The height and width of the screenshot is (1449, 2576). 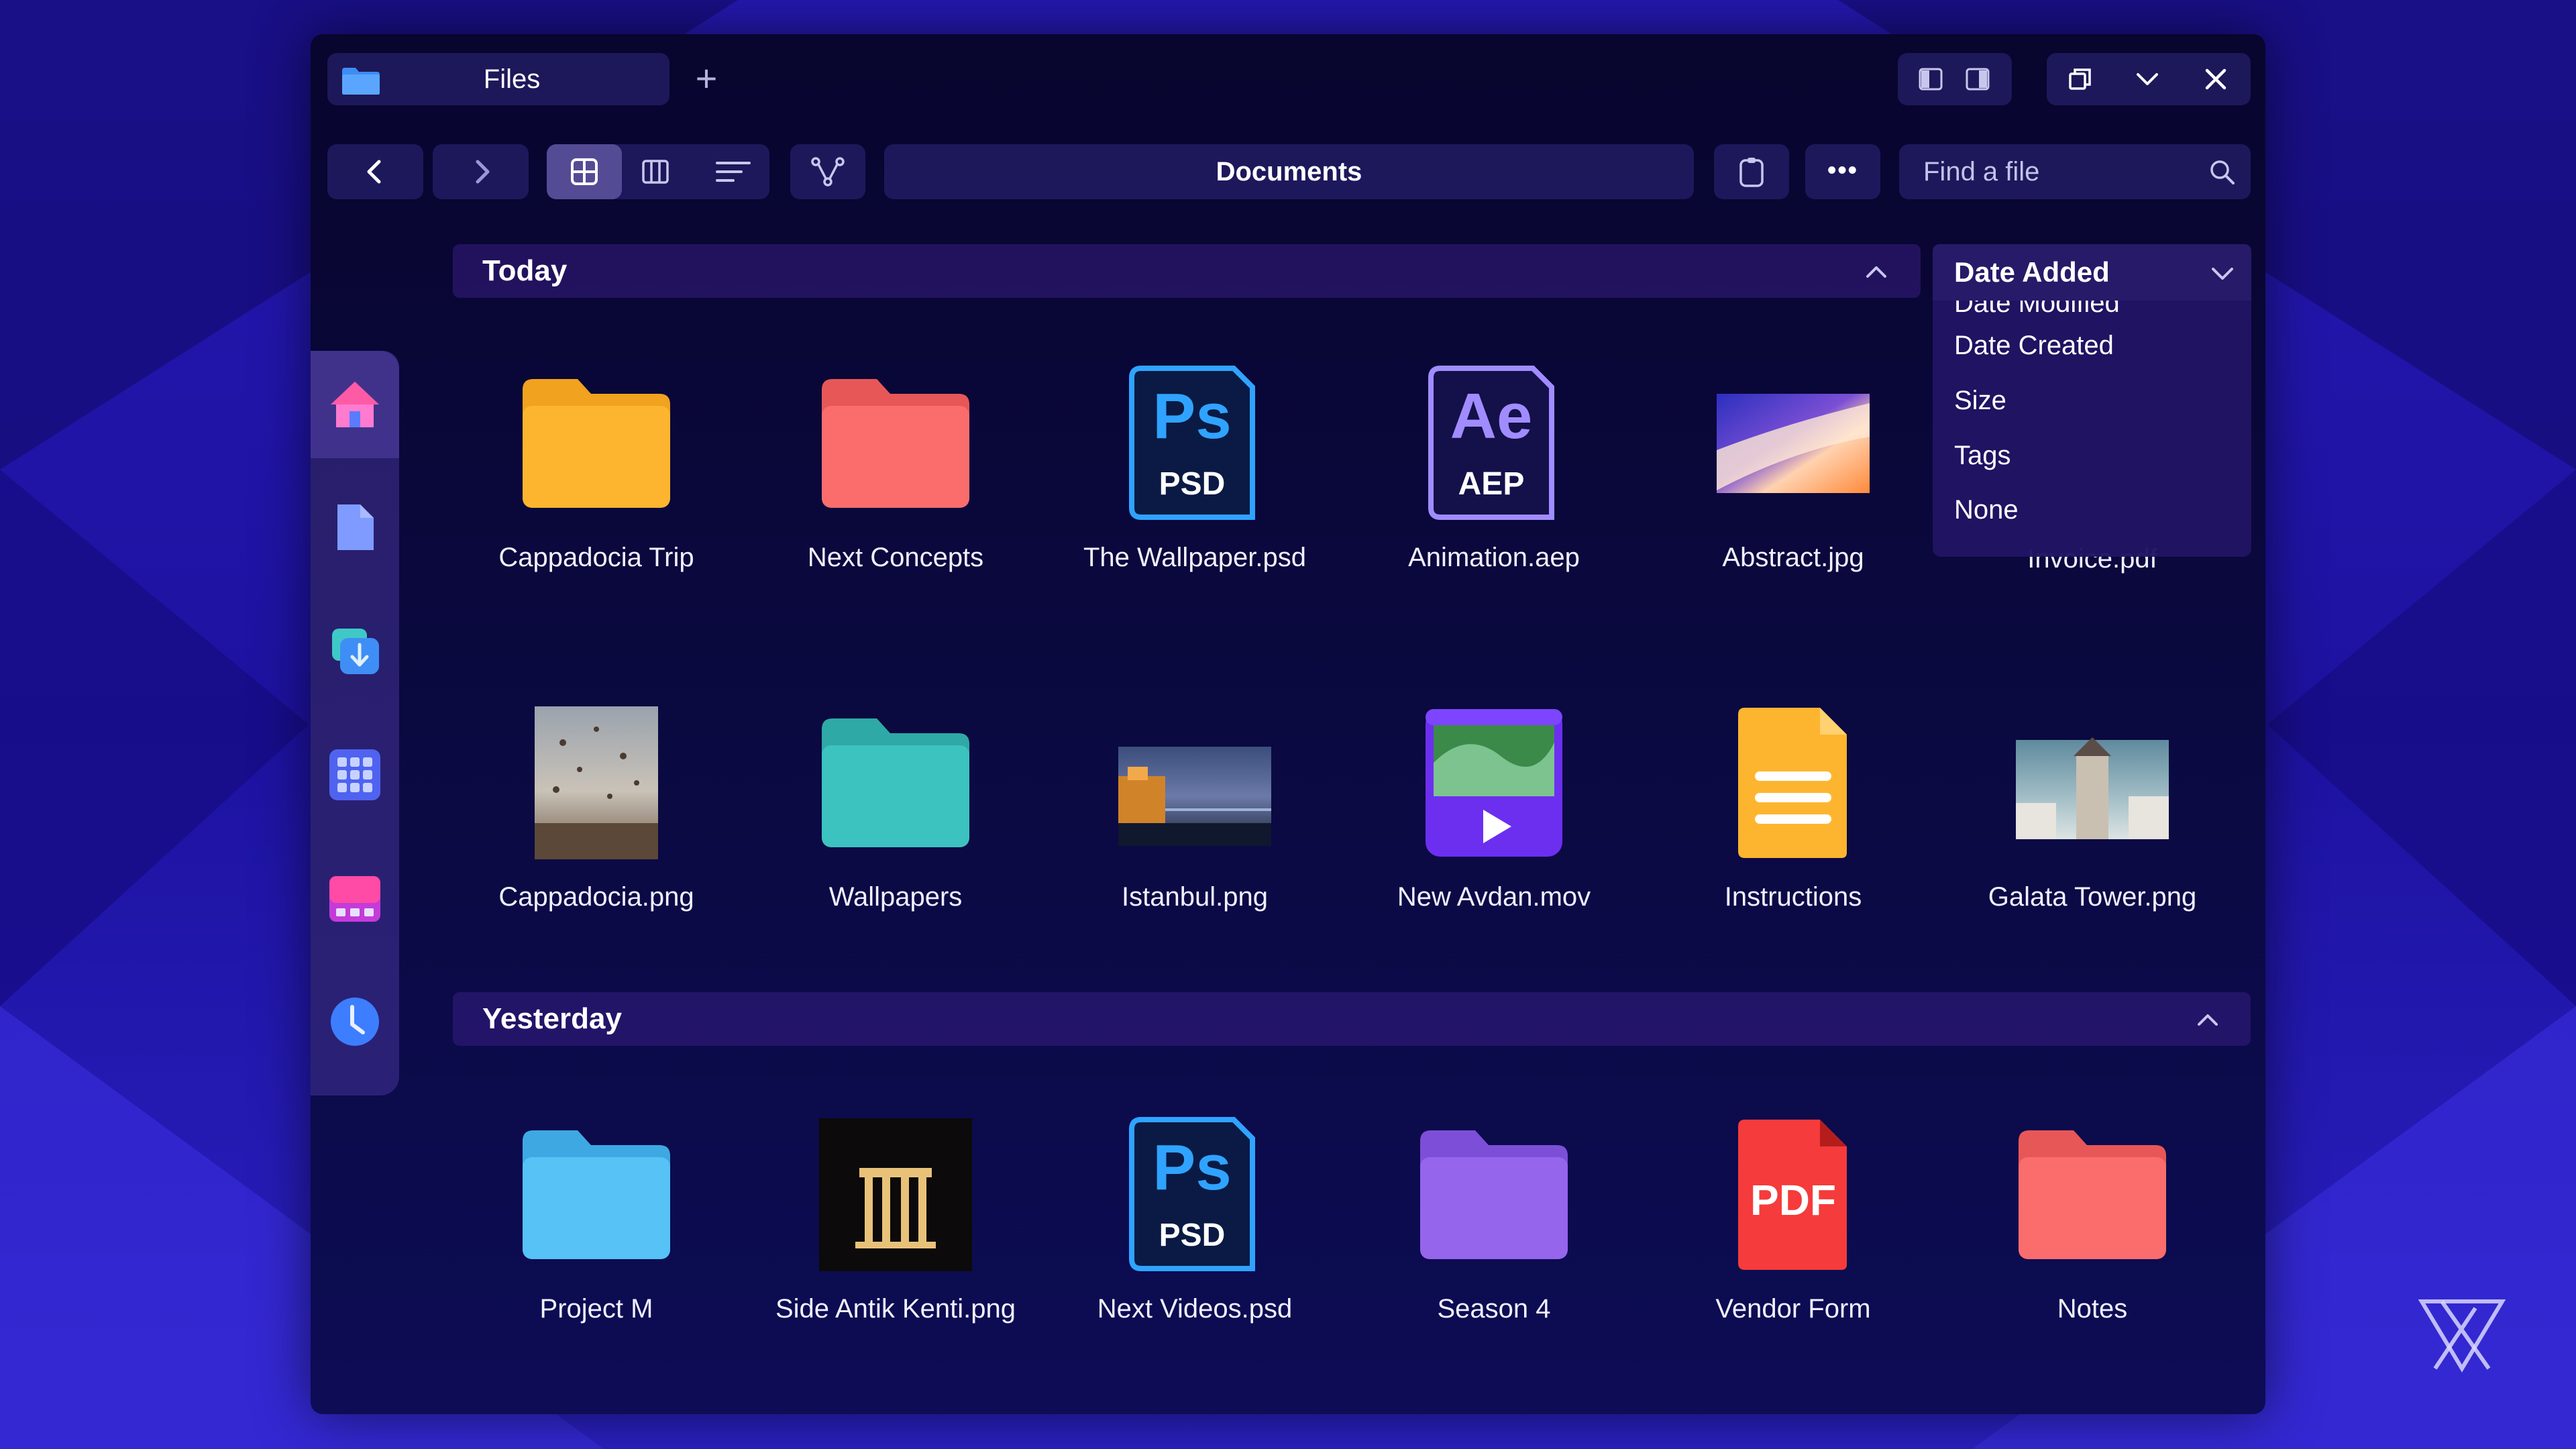 What do you see at coordinates (1980, 401) in the screenshot?
I see `sort-option: Size` at bounding box center [1980, 401].